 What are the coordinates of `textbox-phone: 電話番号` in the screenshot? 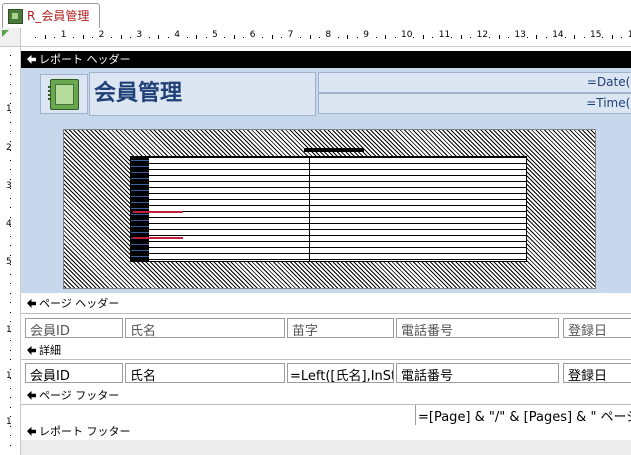 It's located at (477, 373).